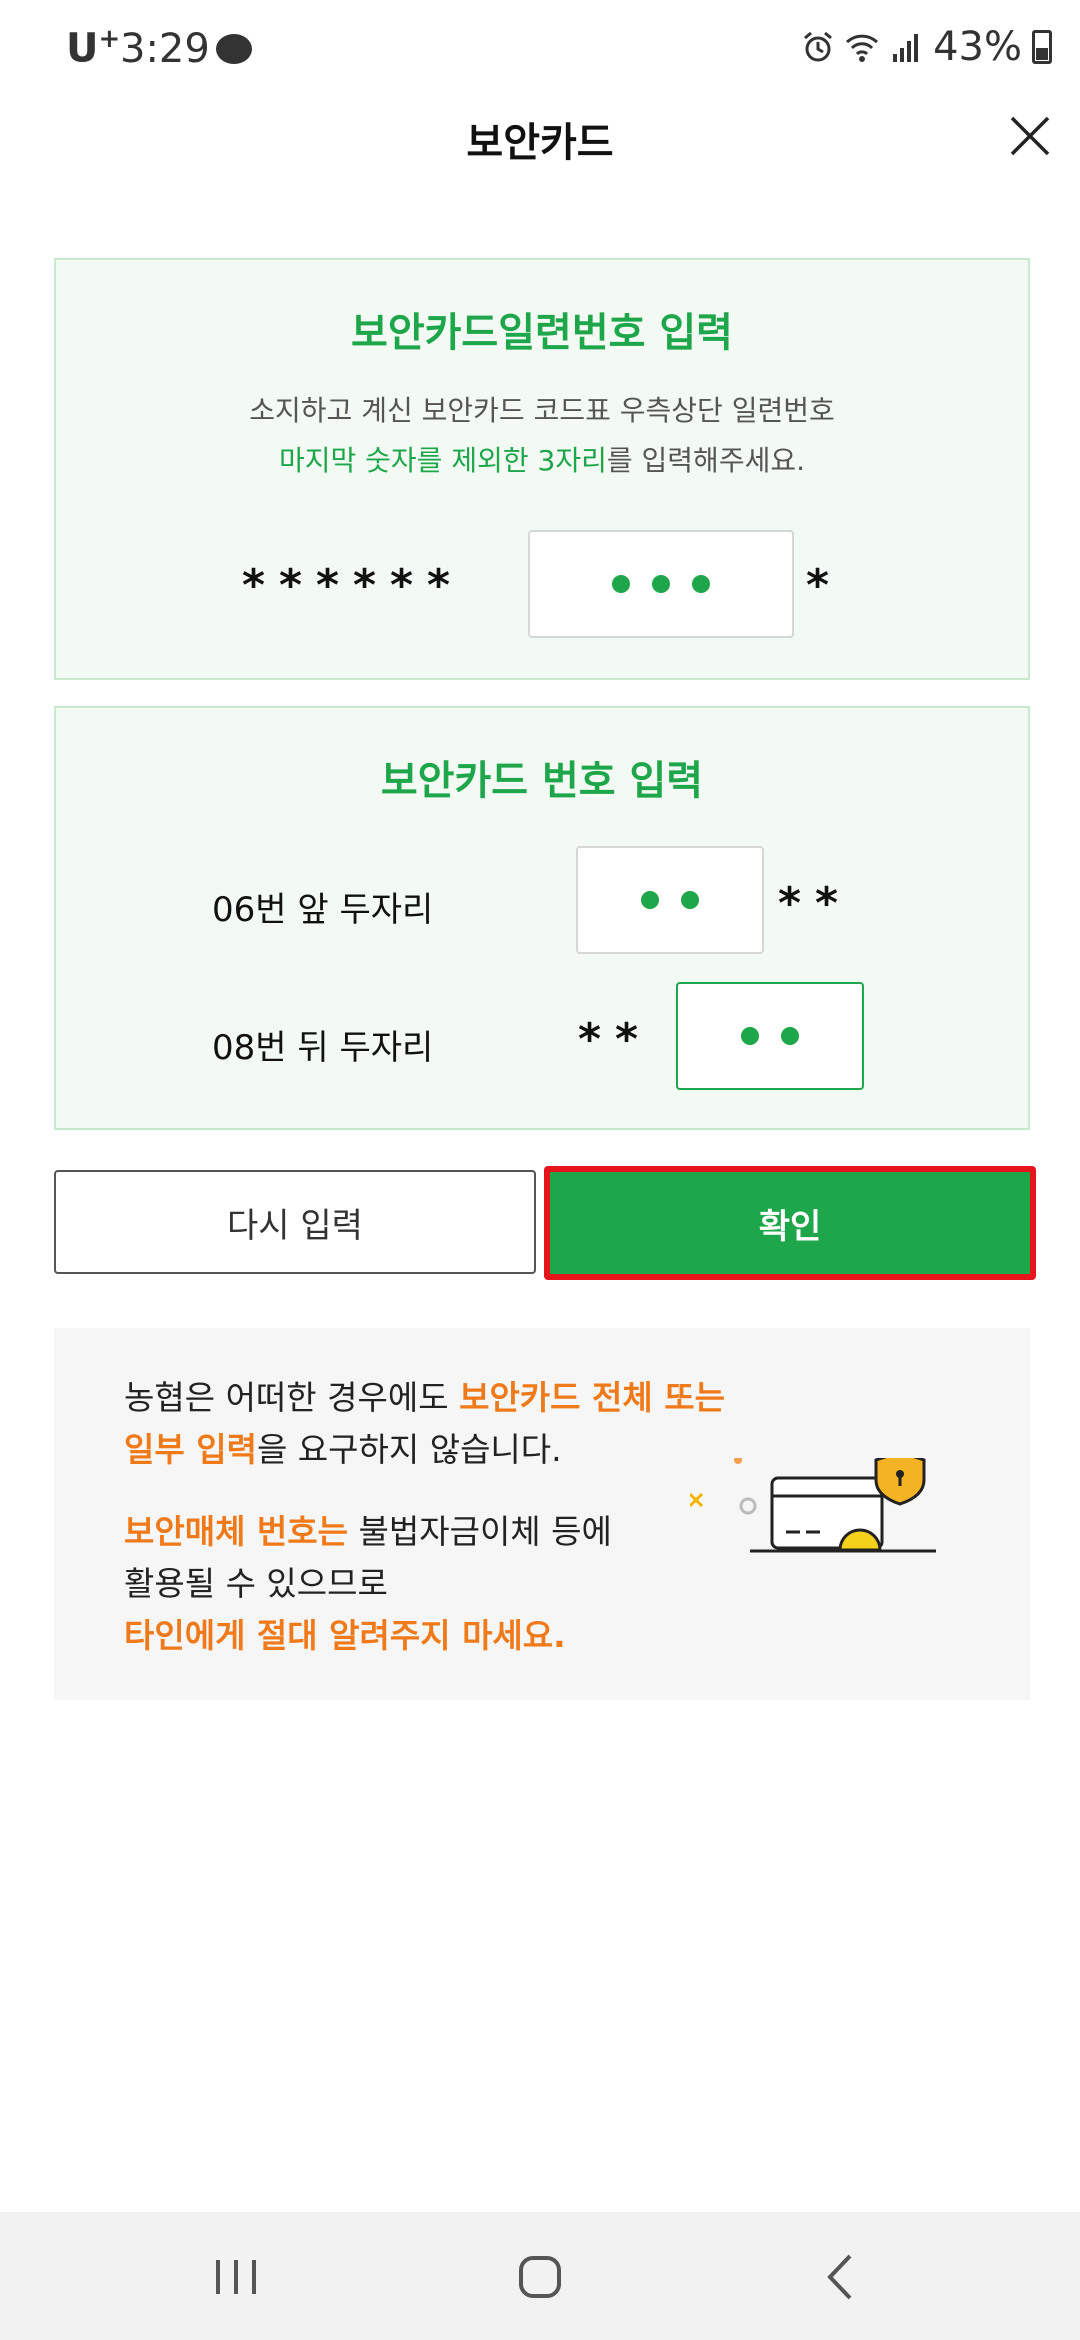 The image size is (1080, 2340). I want to click on close-icon, so click(1030, 136).